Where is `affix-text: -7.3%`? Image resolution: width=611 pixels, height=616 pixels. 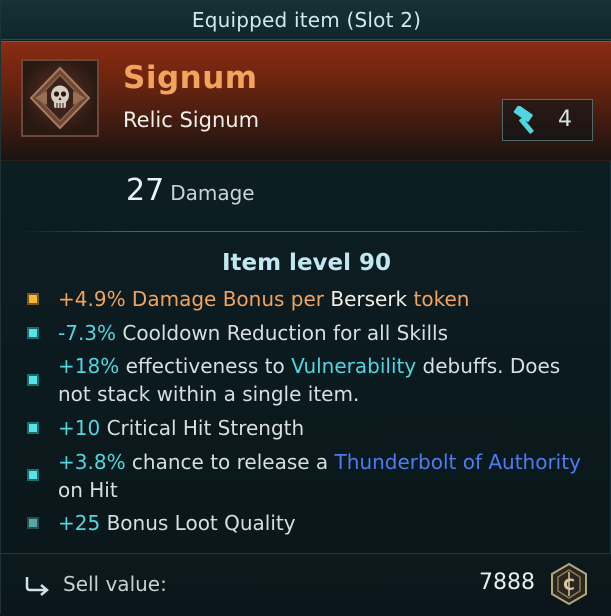
affix-text: -7.3% is located at coordinates (87, 333).